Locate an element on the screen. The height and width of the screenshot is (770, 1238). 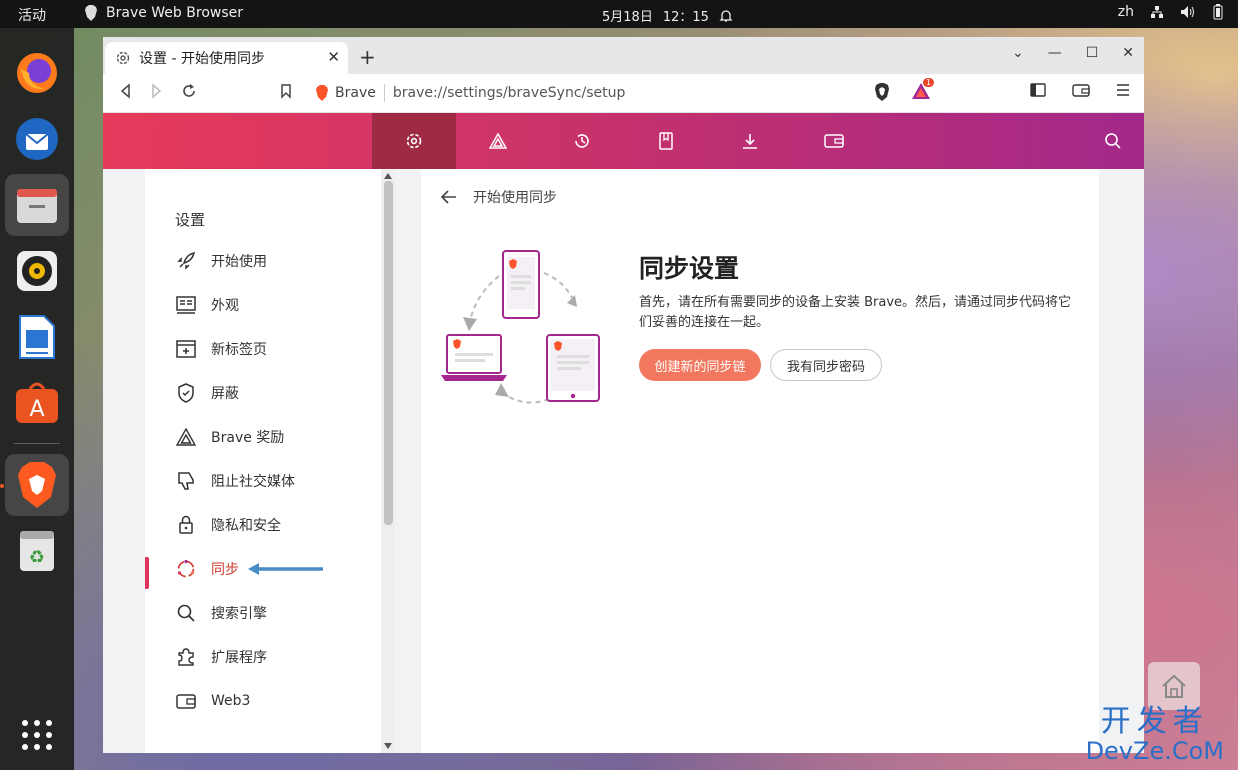
rewards-tab is located at coordinates (498, 141).